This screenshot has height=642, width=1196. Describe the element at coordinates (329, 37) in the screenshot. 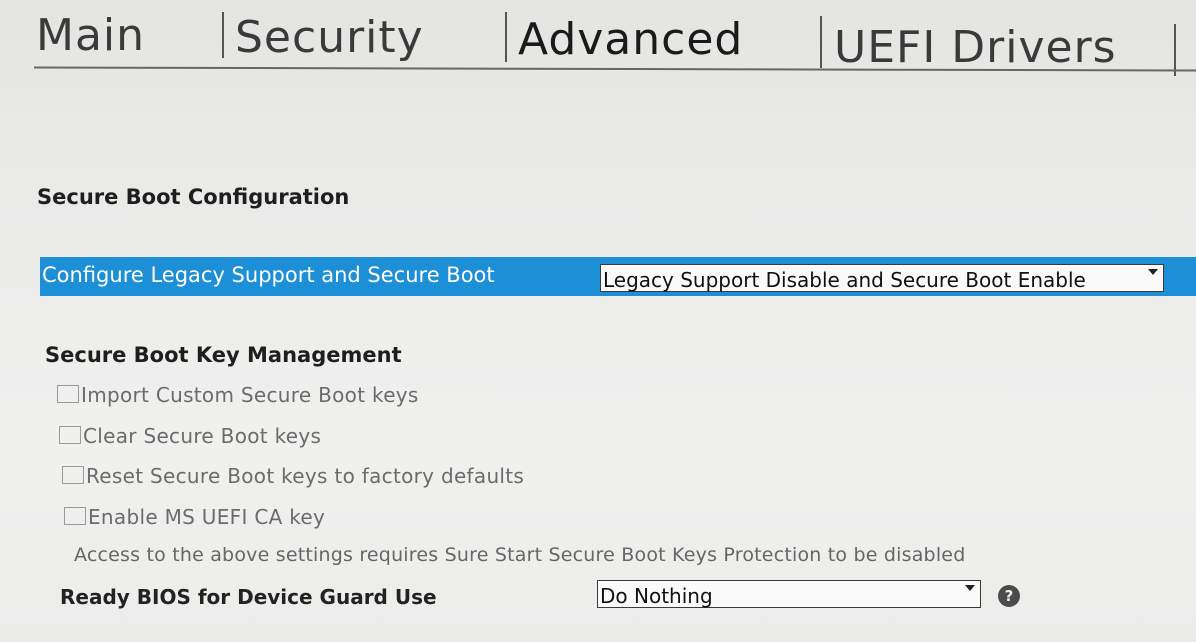

I see `tab-security: Security` at that location.